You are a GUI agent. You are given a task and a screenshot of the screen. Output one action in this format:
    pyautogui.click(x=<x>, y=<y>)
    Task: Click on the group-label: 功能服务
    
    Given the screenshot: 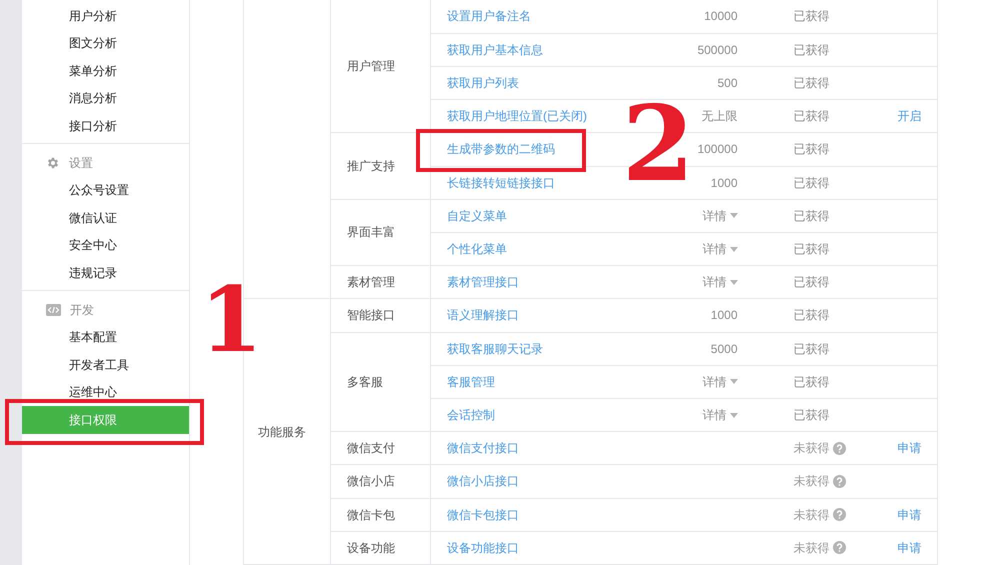 What is the action you would take?
    pyautogui.click(x=282, y=431)
    